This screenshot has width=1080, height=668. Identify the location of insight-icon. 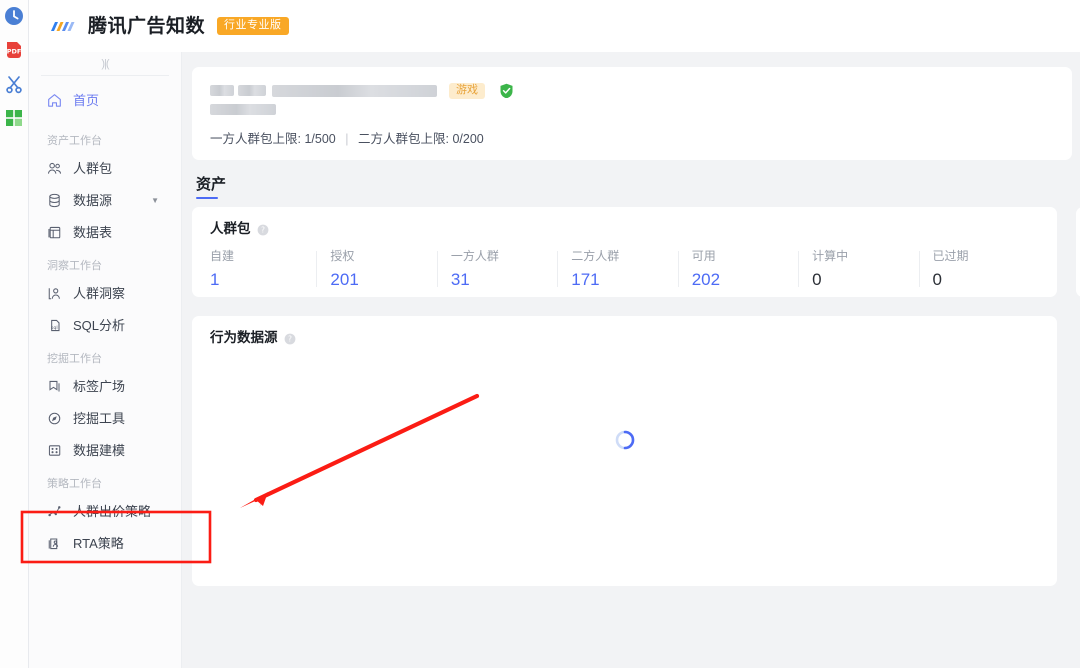
(54, 293).